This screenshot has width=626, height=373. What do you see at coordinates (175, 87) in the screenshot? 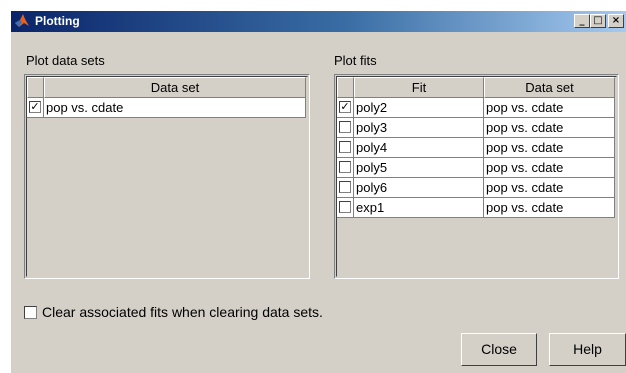
I see `data-set-column-header: Data set` at bounding box center [175, 87].